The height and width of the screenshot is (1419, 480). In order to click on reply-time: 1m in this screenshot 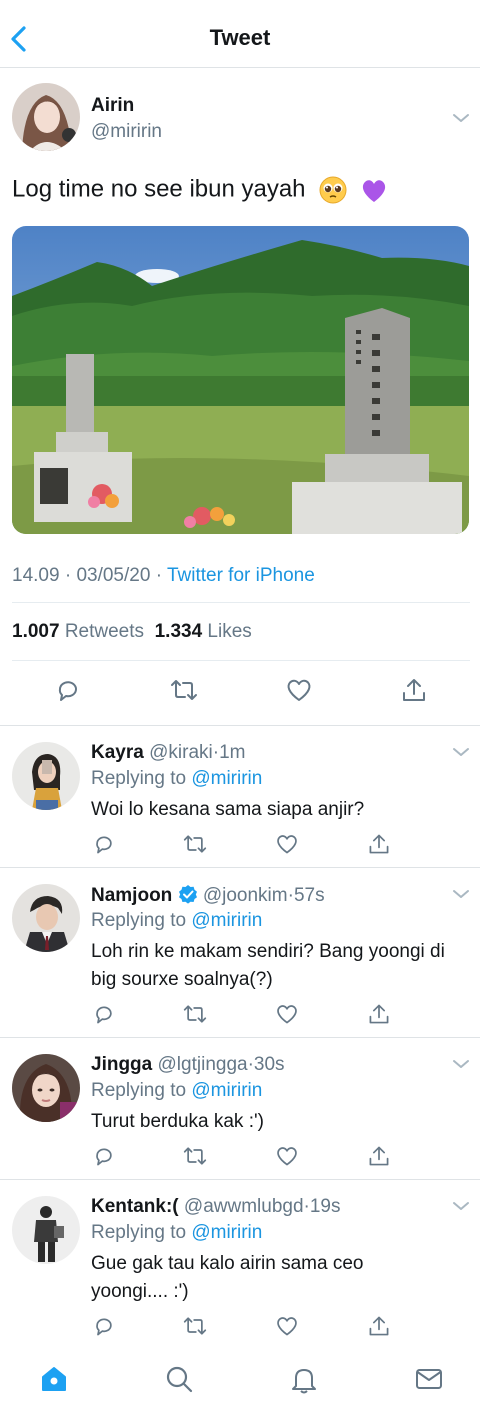, I will do `click(232, 752)`.